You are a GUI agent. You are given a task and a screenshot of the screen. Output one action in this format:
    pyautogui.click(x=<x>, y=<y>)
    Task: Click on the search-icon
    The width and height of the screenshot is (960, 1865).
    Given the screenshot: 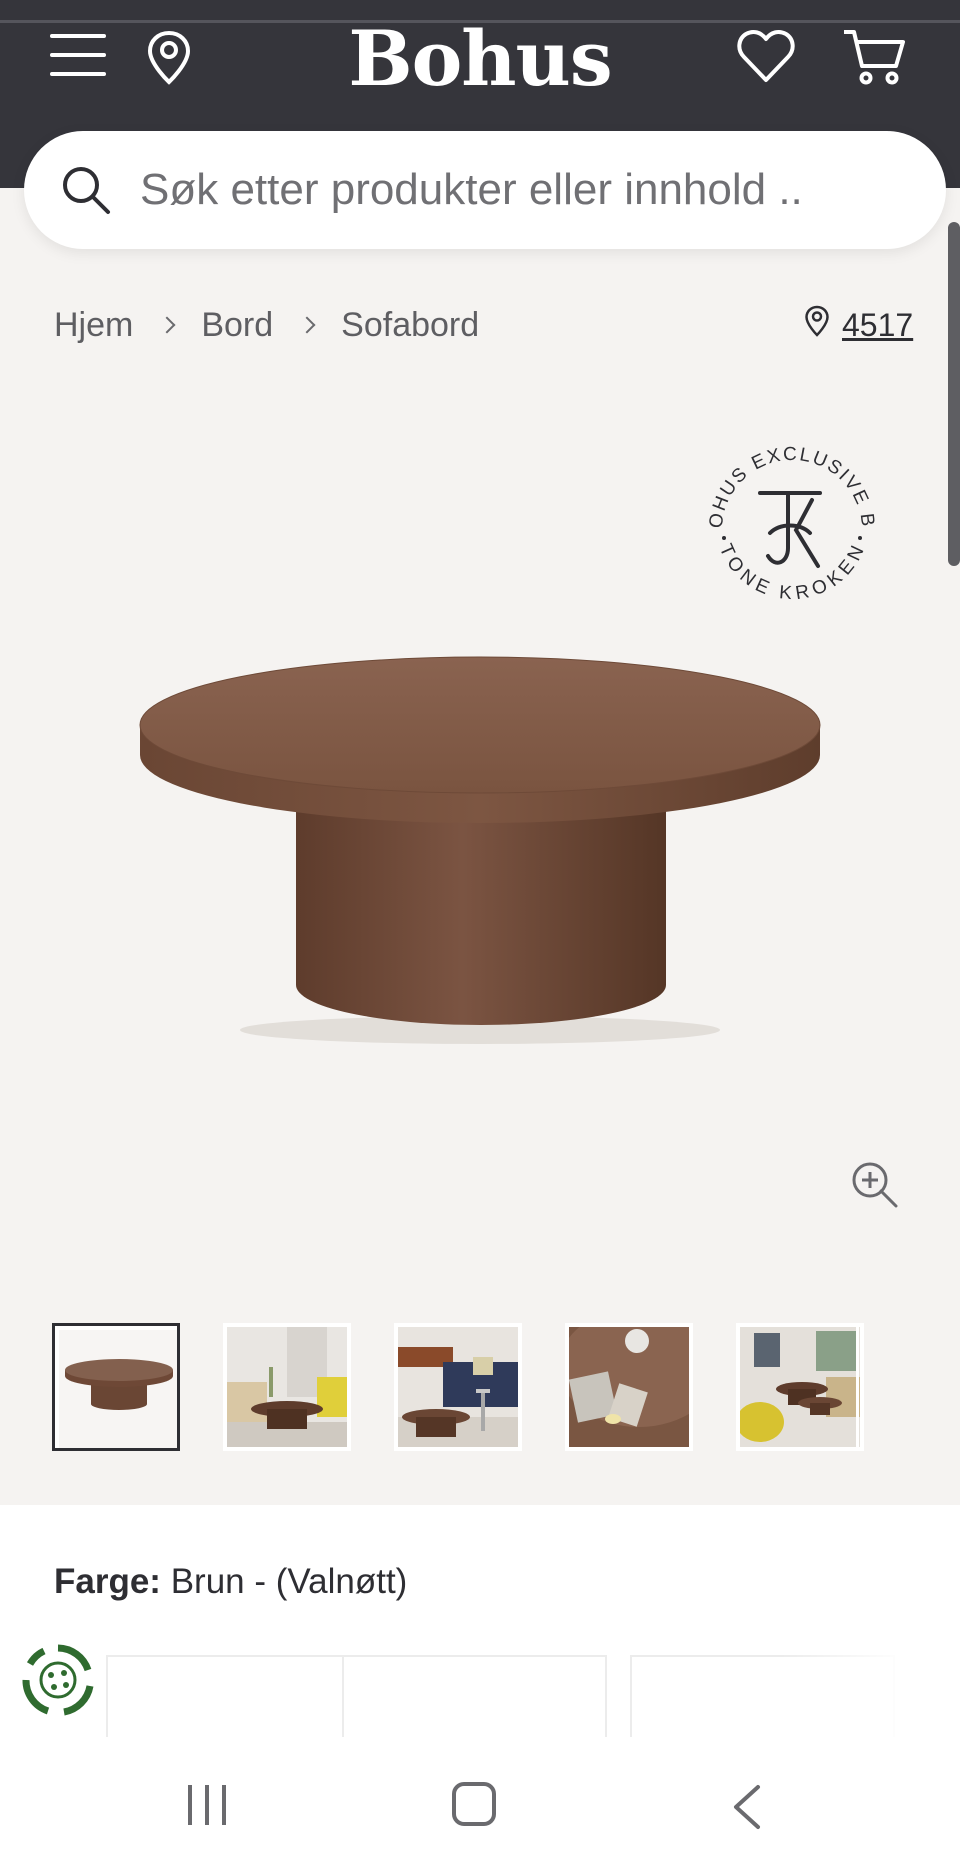 What is the action you would take?
    pyautogui.click(x=86, y=192)
    